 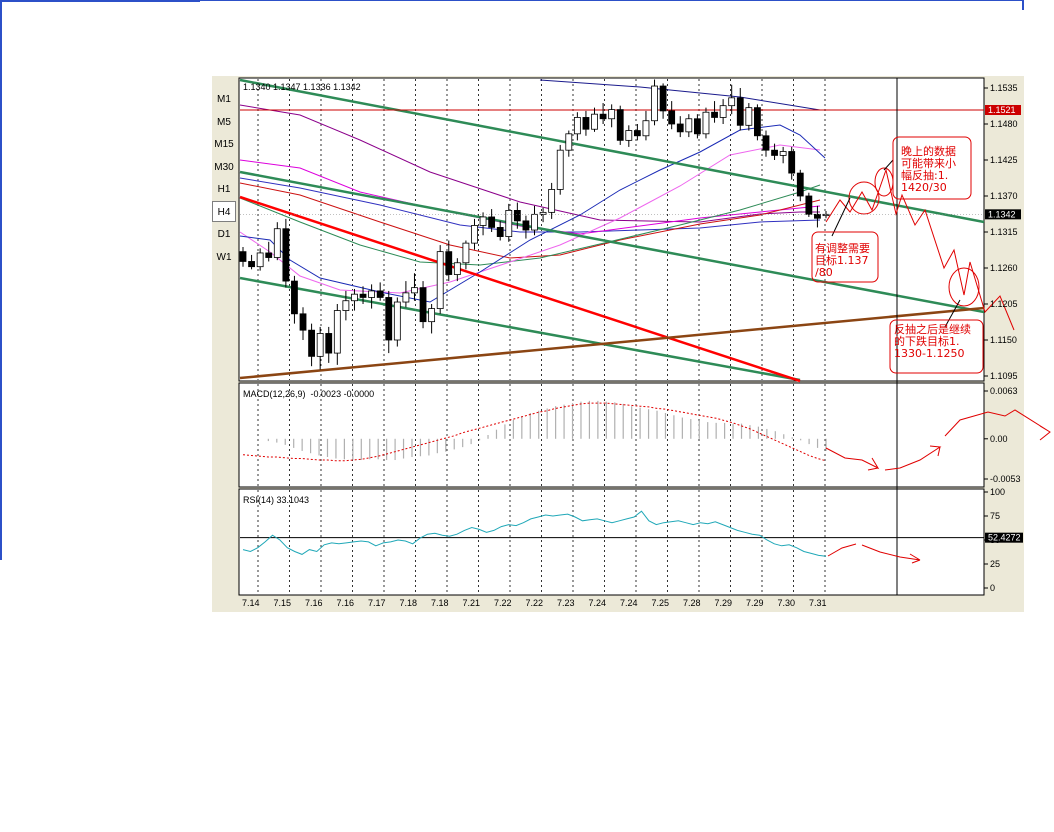 I want to click on macd-axis-label: 0.0063, so click(x=1004, y=391).